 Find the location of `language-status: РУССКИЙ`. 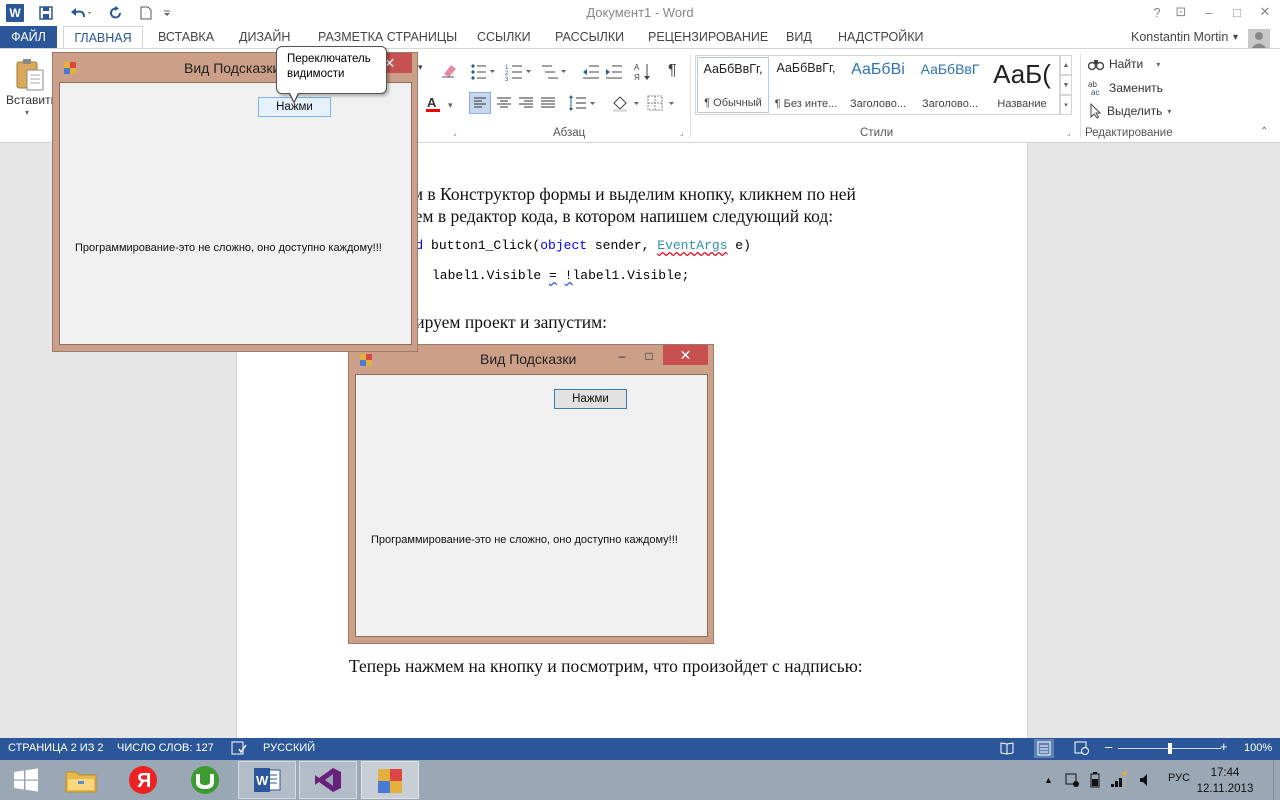

language-status: РУССКИЙ is located at coordinates (289, 748).